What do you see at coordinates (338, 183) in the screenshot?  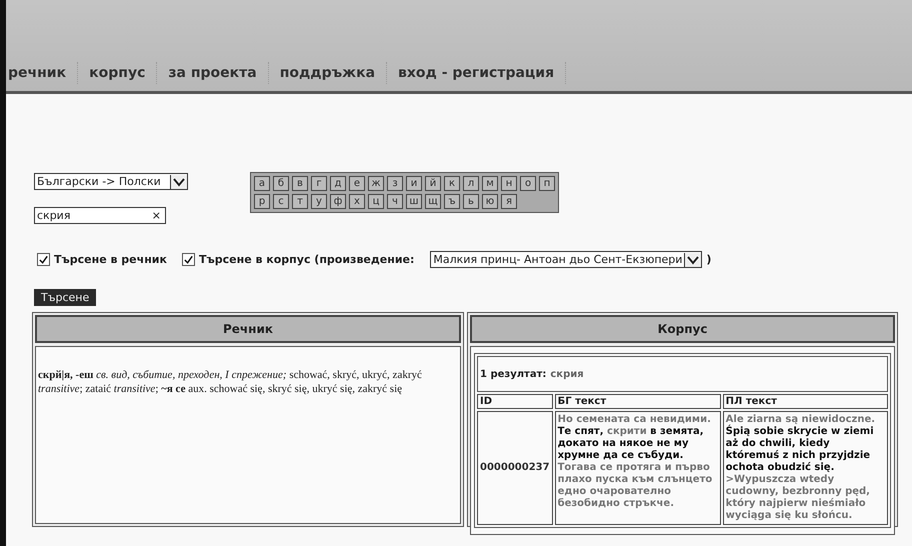 I see `letter-key: д` at bounding box center [338, 183].